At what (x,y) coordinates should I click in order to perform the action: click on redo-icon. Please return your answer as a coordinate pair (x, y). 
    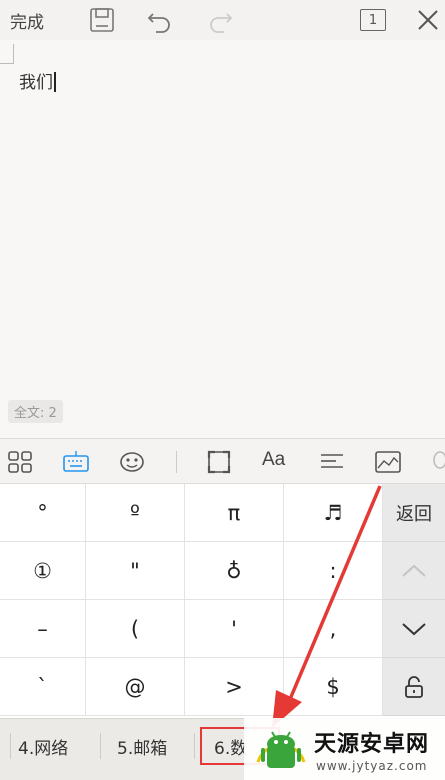
    Looking at the image, I should click on (220, 20).